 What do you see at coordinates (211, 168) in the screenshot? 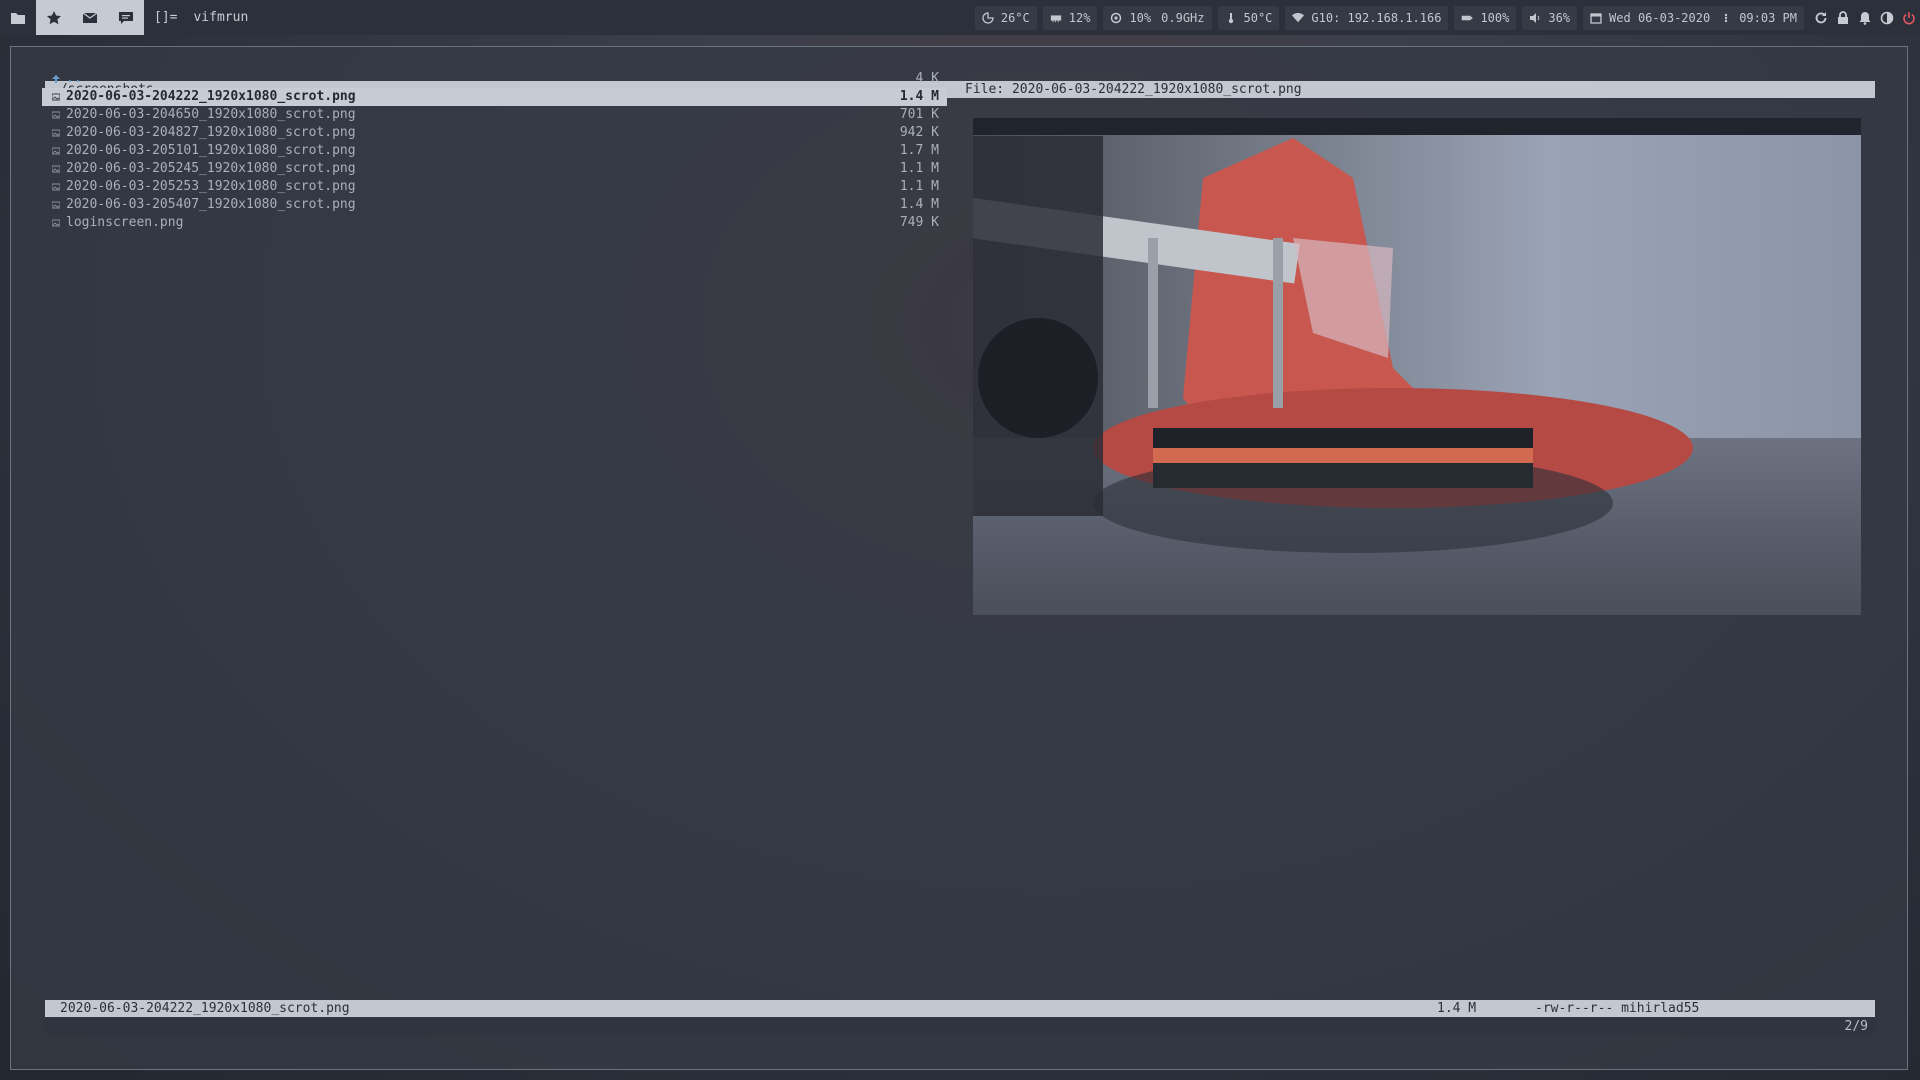
I see `file-name: 2020-06-03-205245_1920x1080_scrot.png` at bounding box center [211, 168].